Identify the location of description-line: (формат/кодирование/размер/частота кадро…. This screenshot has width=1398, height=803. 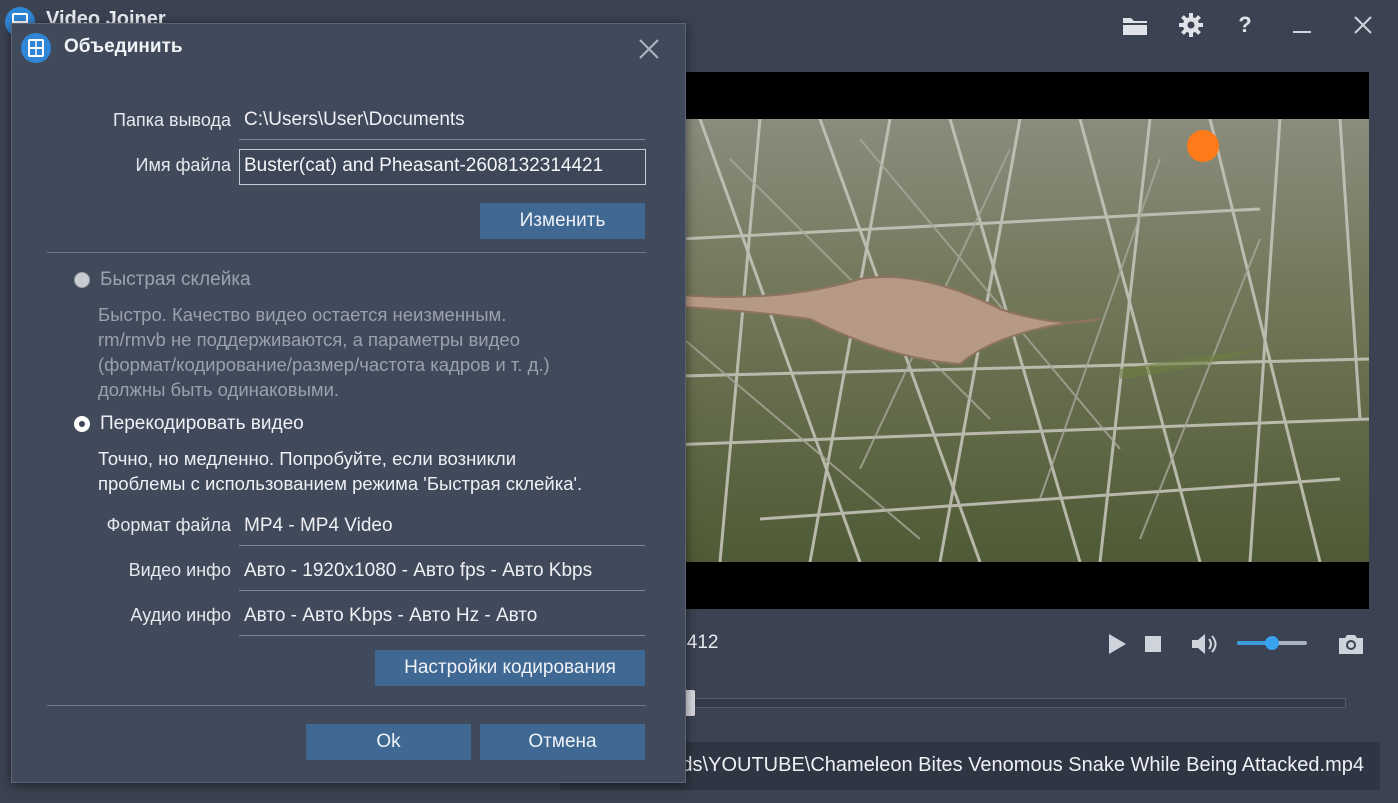
(324, 364).